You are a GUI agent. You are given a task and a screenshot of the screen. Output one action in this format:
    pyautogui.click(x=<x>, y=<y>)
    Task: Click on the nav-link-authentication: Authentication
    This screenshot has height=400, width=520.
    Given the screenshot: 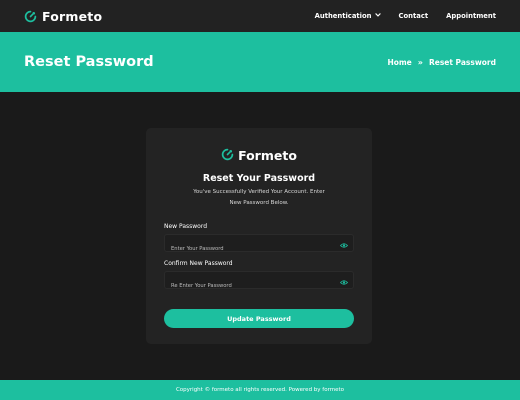 What is the action you would take?
    pyautogui.click(x=348, y=16)
    